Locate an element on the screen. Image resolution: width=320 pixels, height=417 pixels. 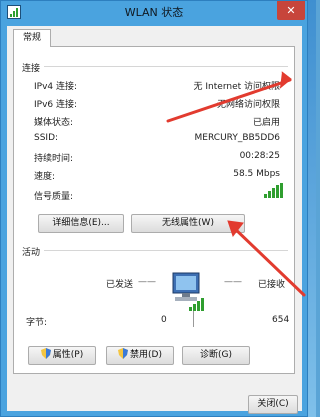
desktop-background is located at coordinates (312, 208).